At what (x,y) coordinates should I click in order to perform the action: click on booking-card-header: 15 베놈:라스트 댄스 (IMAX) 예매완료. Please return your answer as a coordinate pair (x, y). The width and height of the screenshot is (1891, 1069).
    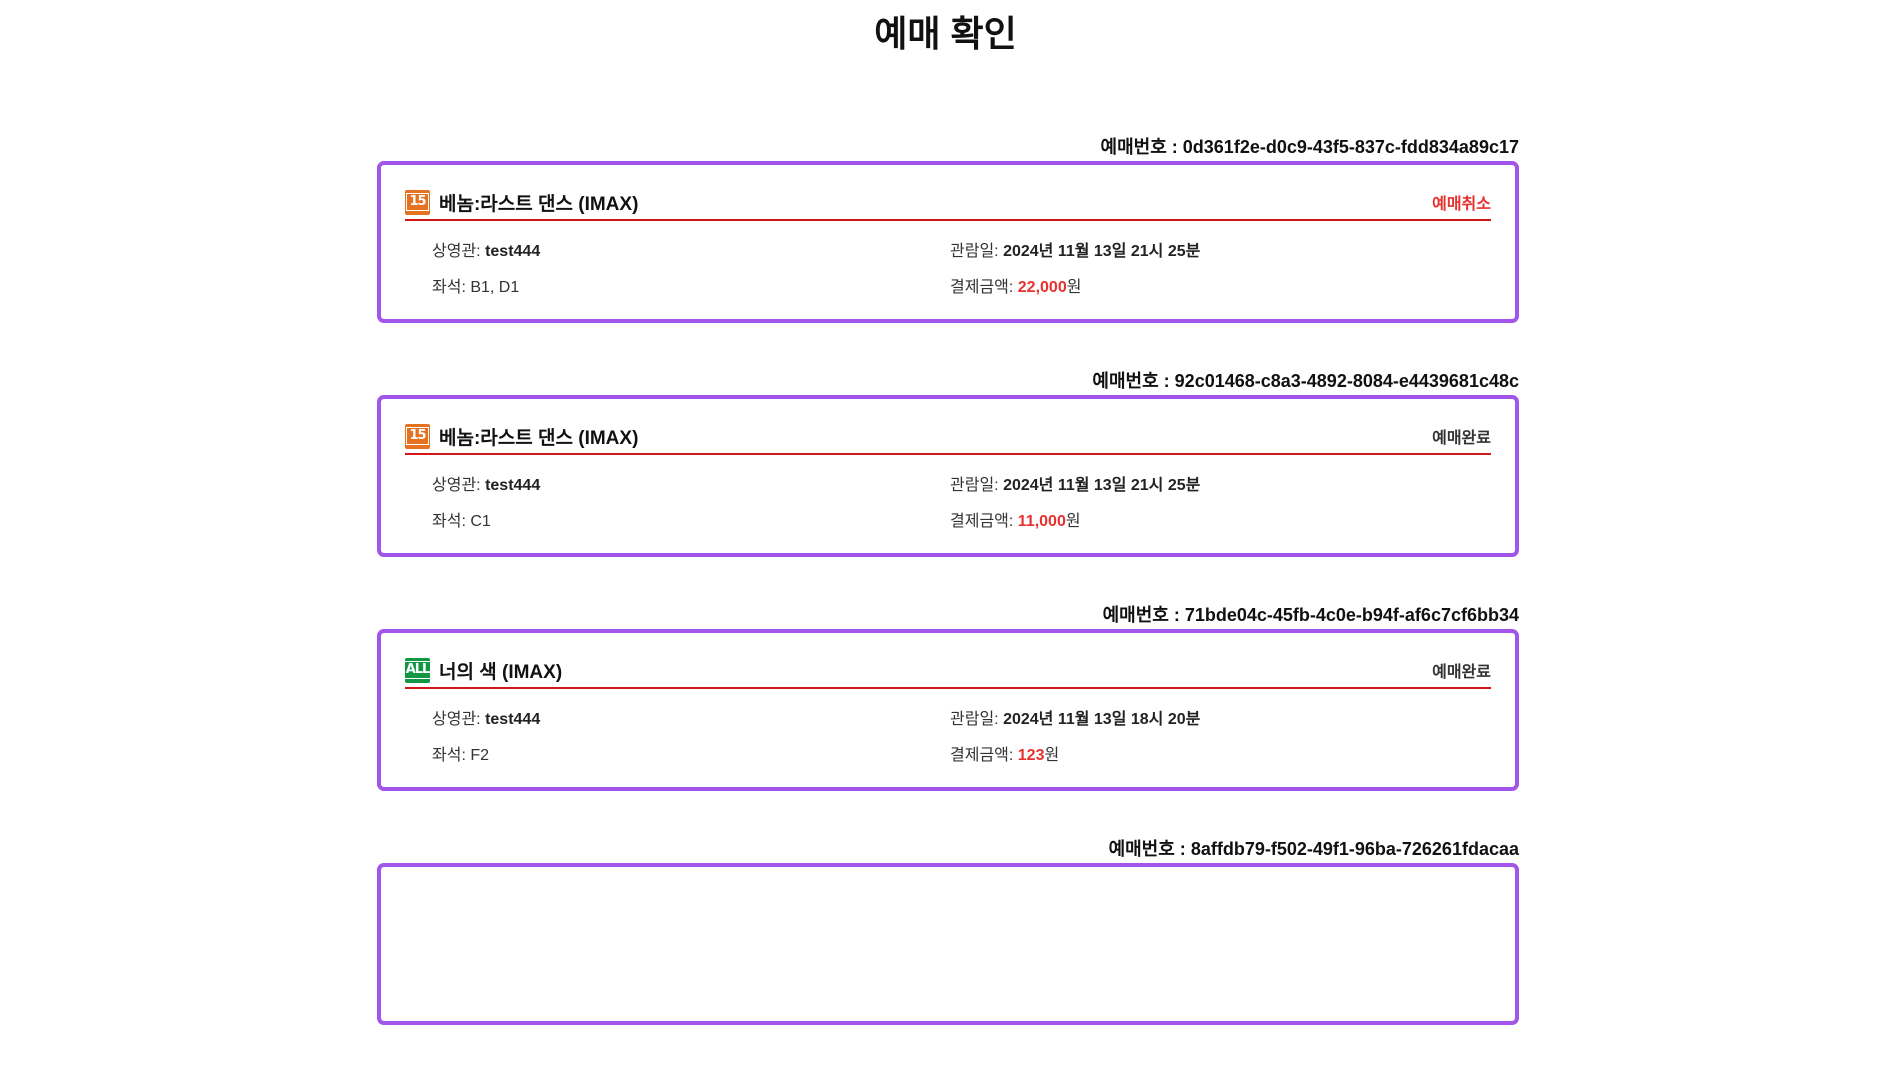
    Looking at the image, I should click on (948, 439).